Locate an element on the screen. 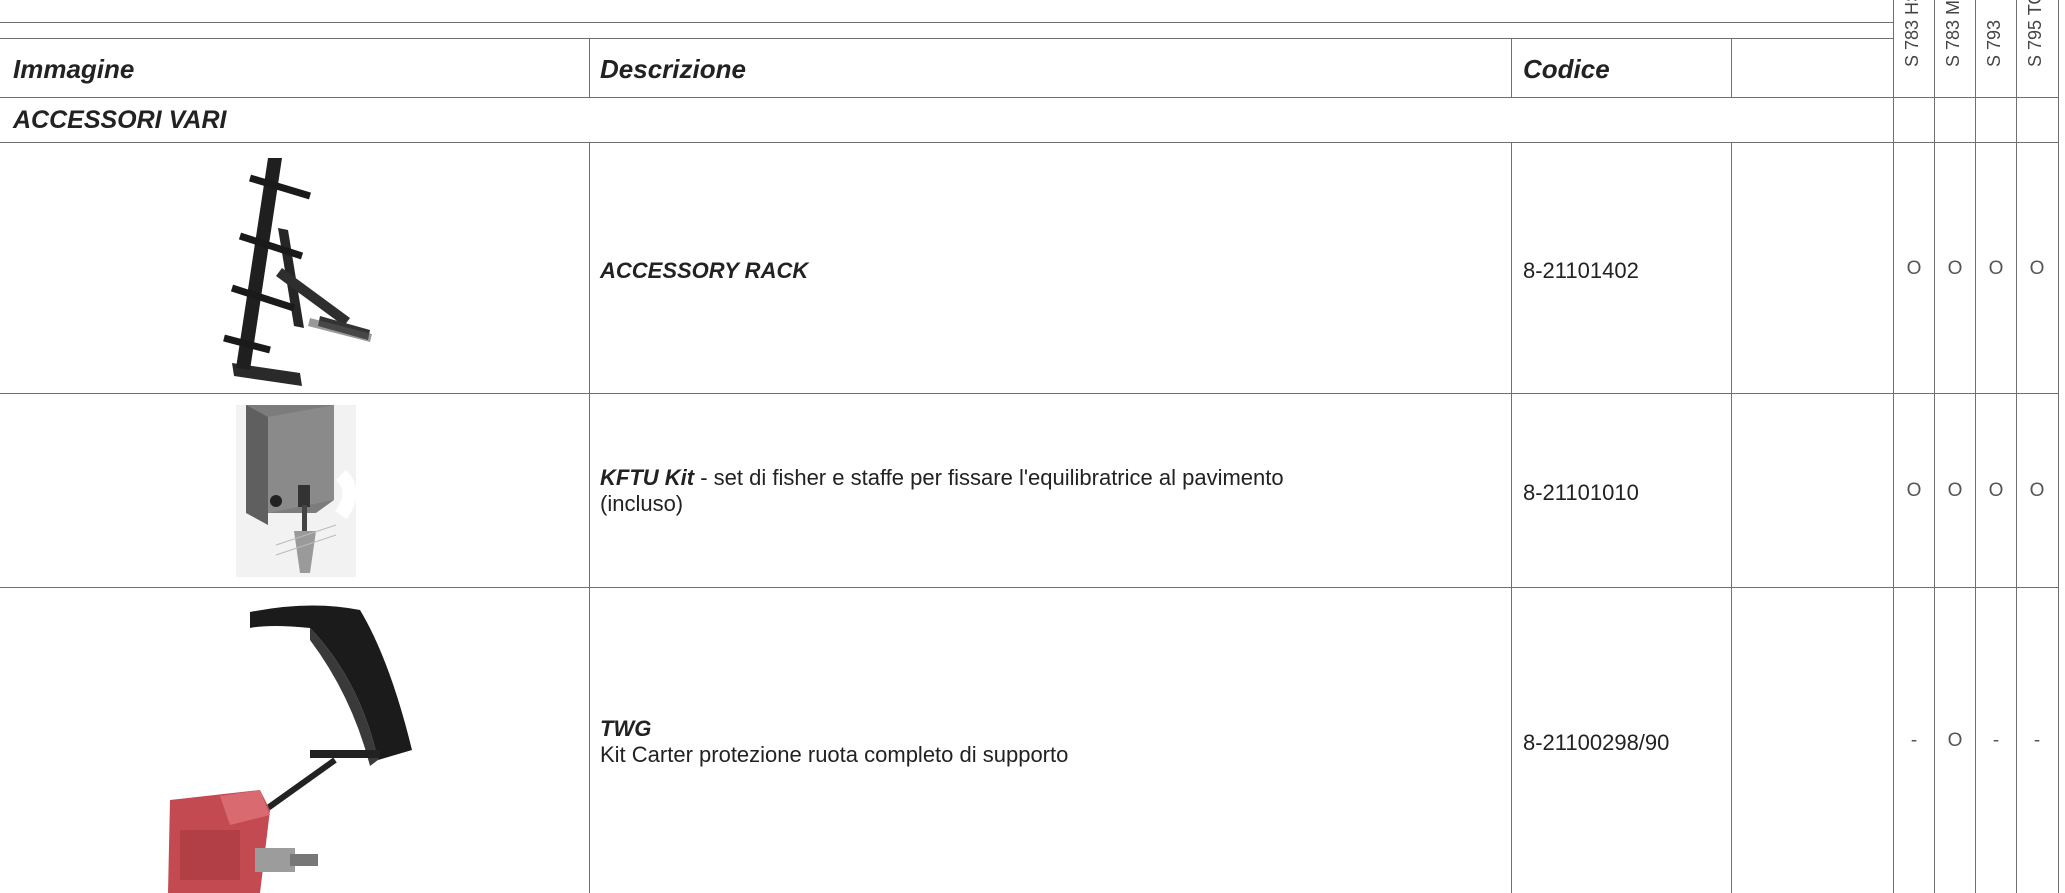 Image resolution: width=2065 pixels, height=893 pixels. wheel-guard-image is located at coordinates (290, 749).